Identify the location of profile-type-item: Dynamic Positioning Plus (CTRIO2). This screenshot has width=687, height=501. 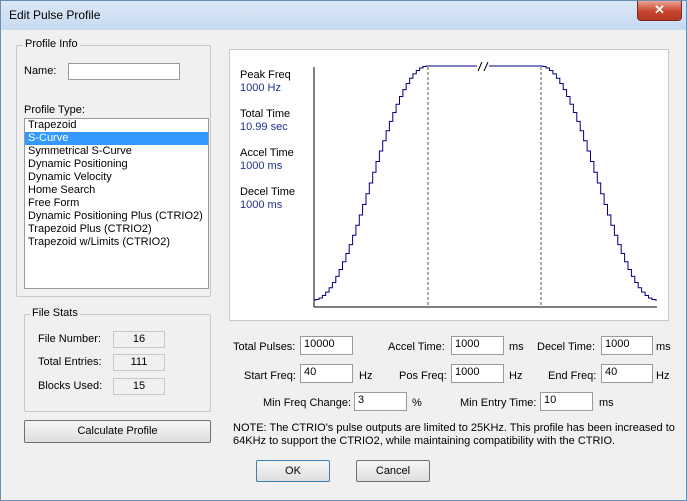
(116, 216).